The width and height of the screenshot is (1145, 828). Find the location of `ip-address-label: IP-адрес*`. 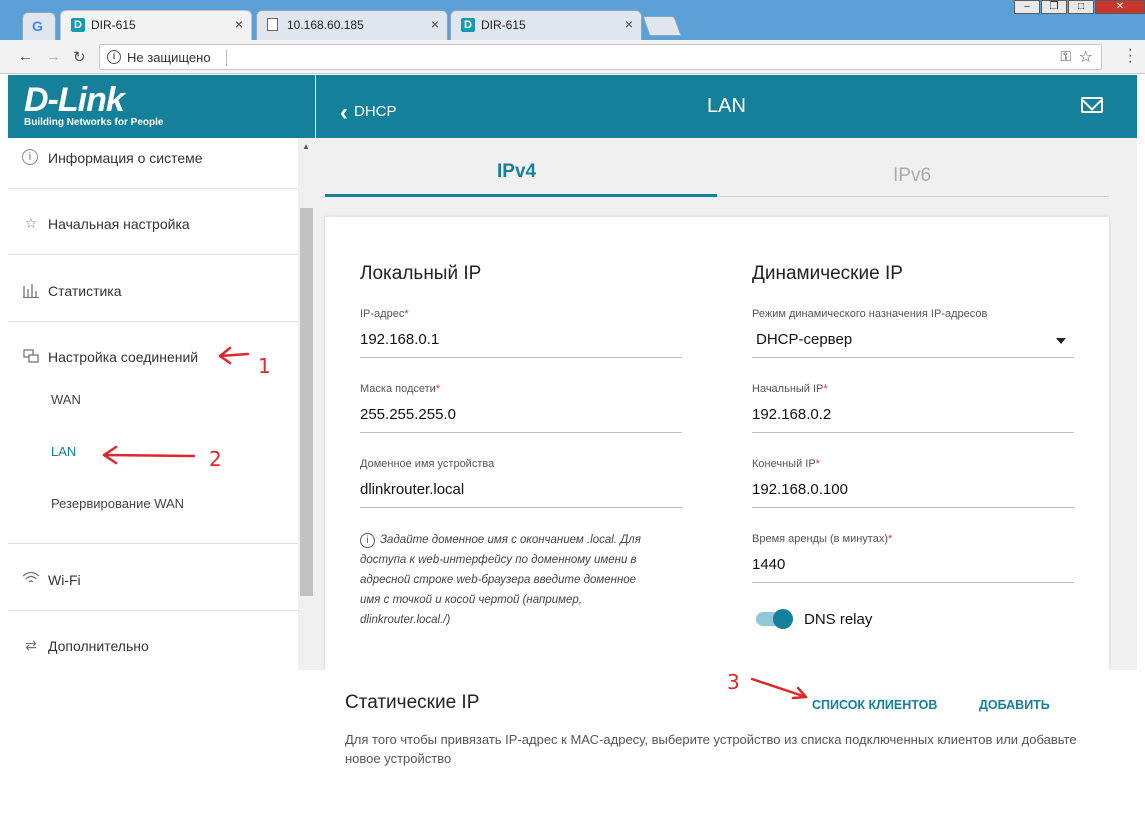

ip-address-label: IP-адрес* is located at coordinates (384, 314).